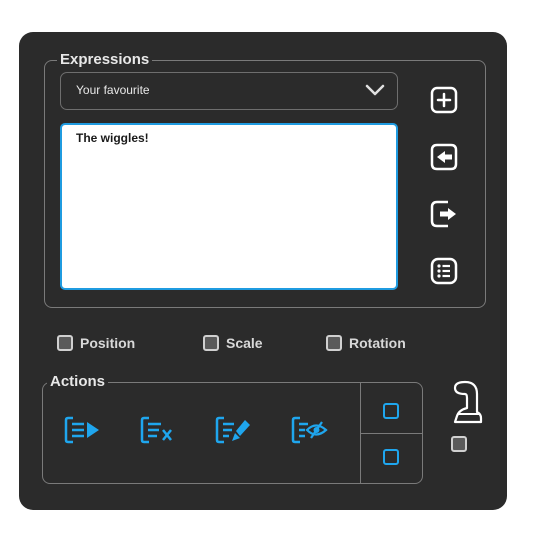  I want to click on remove-expression-icon, so click(158, 430).